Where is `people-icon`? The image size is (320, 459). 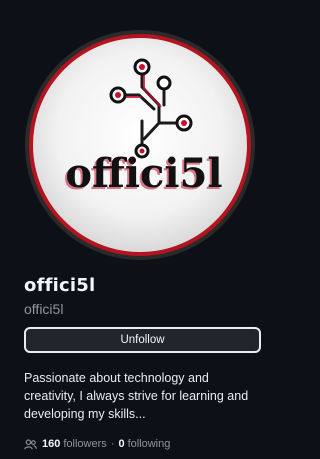 people-icon is located at coordinates (30, 444).